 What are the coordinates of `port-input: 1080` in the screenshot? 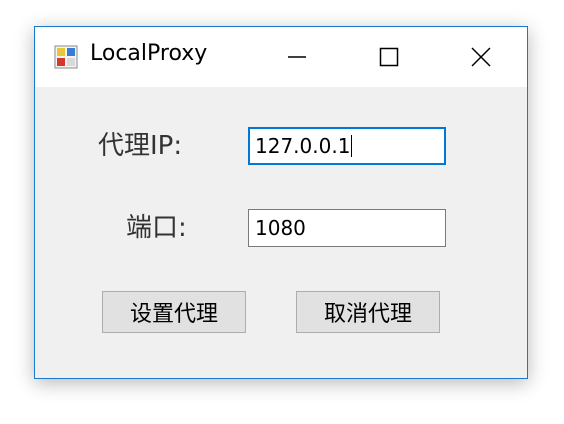 It's located at (347, 228).